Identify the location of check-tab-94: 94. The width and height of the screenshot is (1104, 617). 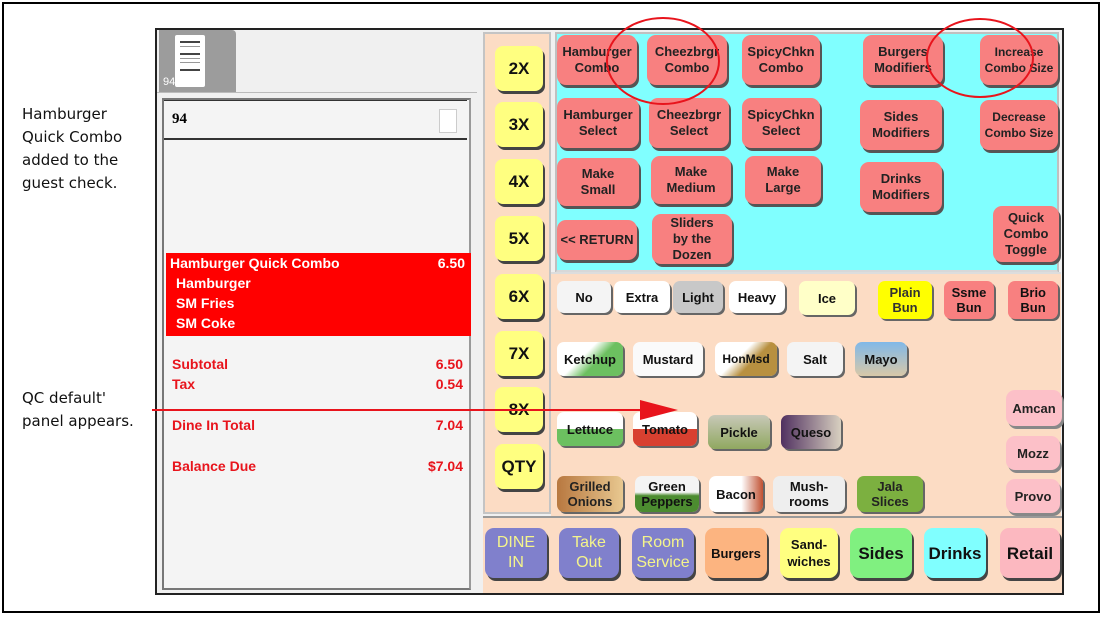
(197, 61).